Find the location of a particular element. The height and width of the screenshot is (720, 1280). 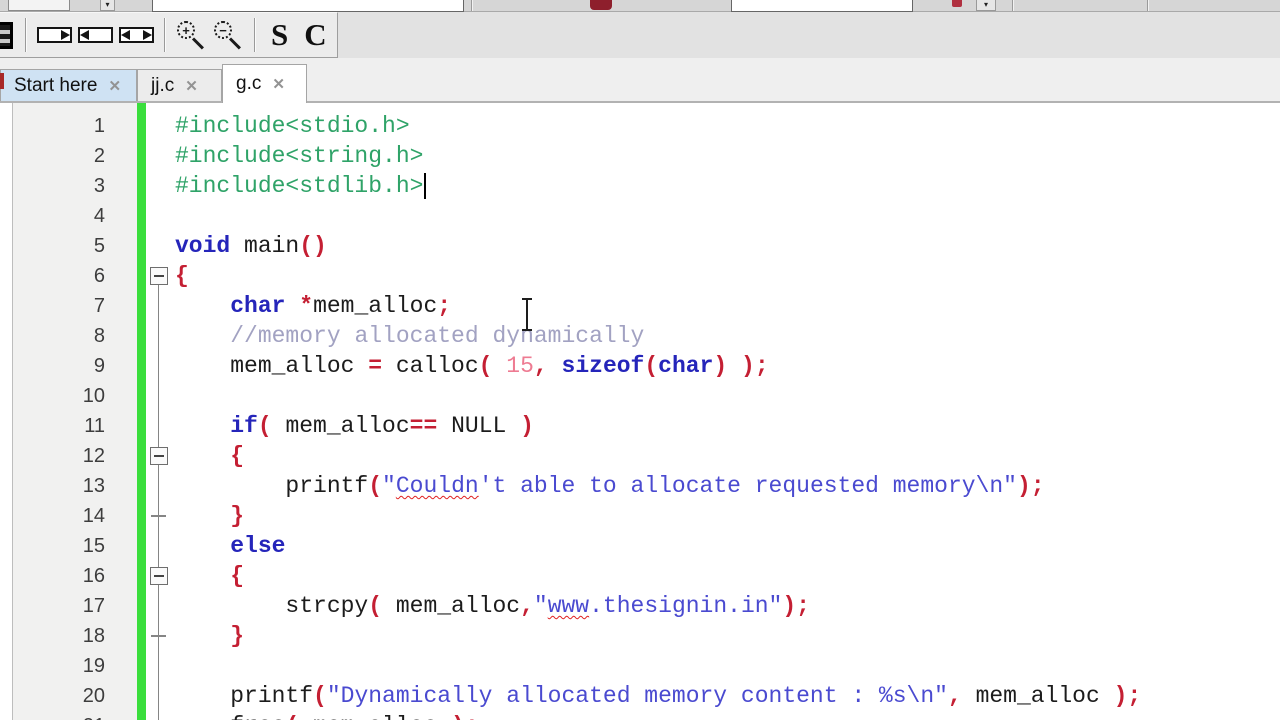

spellcheck-tool-label: S is located at coordinates (280, 34).